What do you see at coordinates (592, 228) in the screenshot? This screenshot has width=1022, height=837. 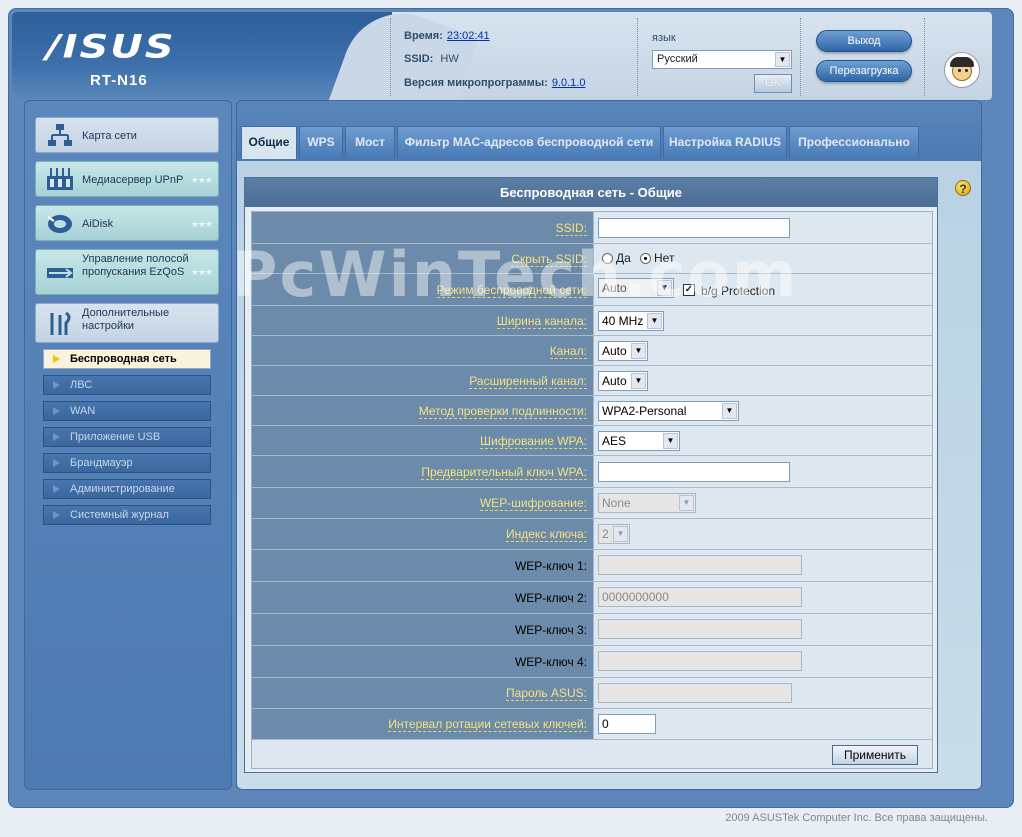 I see `ssid-row: SSID:` at bounding box center [592, 228].